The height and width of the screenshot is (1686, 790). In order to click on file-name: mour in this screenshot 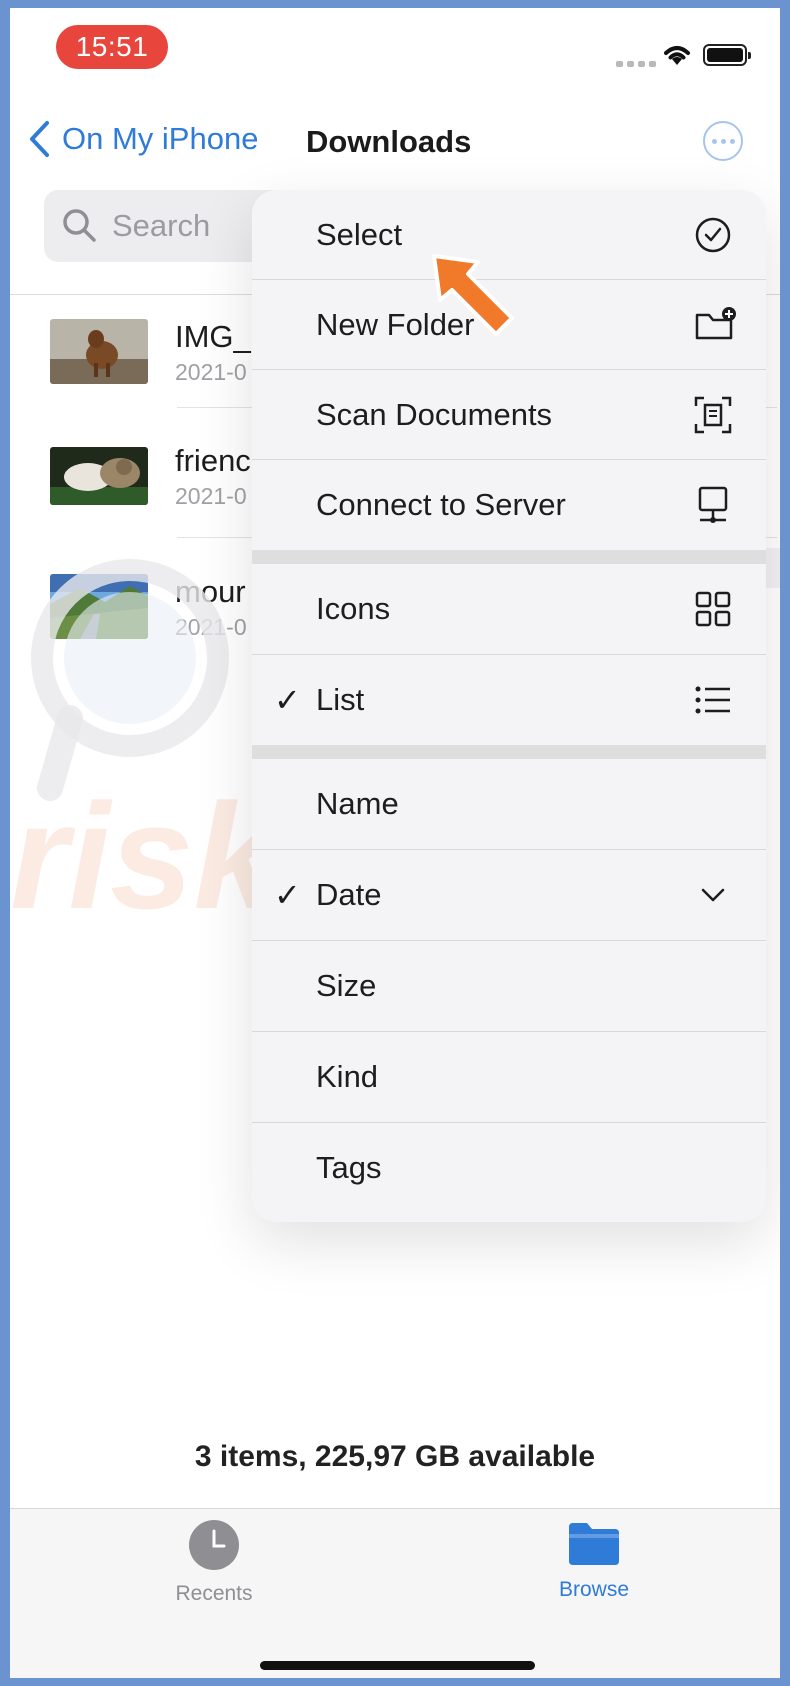, I will do `click(210, 591)`.